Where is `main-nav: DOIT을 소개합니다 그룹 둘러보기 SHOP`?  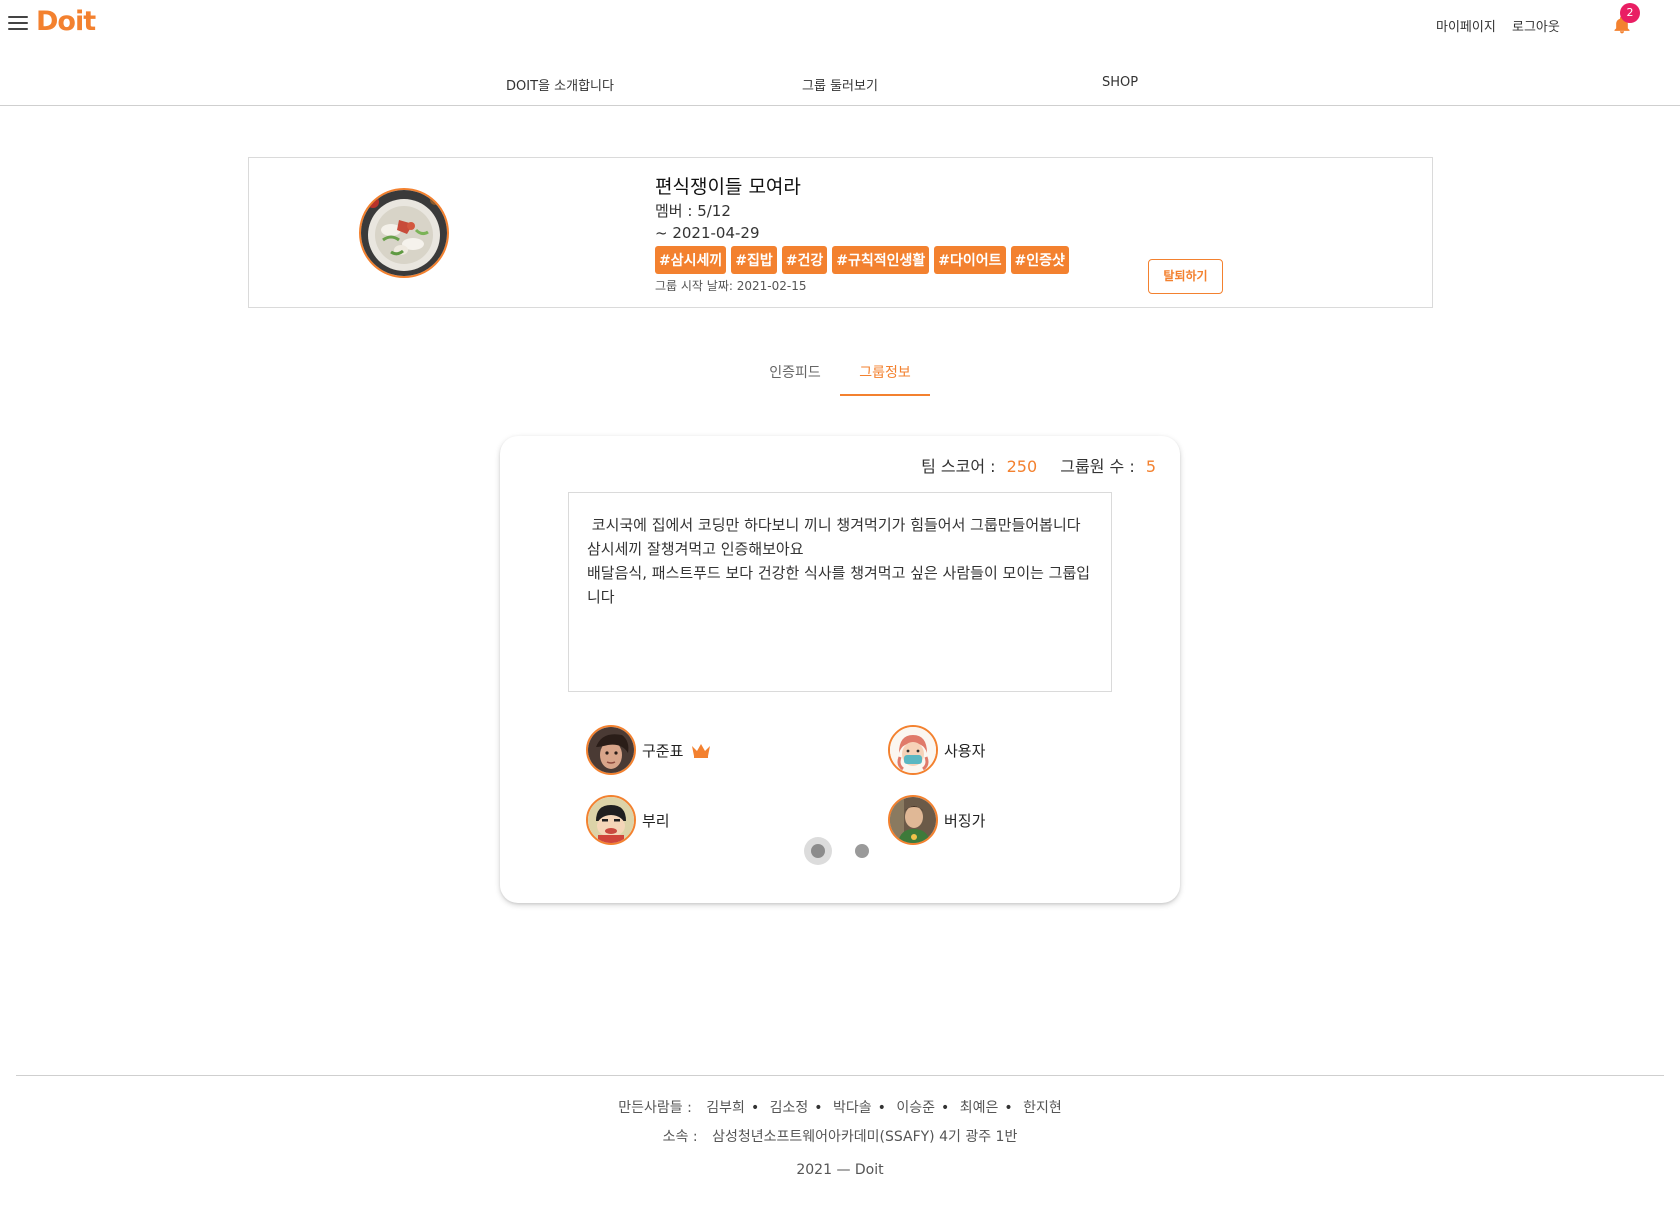 main-nav: DOIT을 소개합니다 그룹 둘러보기 SHOP is located at coordinates (840, 79).